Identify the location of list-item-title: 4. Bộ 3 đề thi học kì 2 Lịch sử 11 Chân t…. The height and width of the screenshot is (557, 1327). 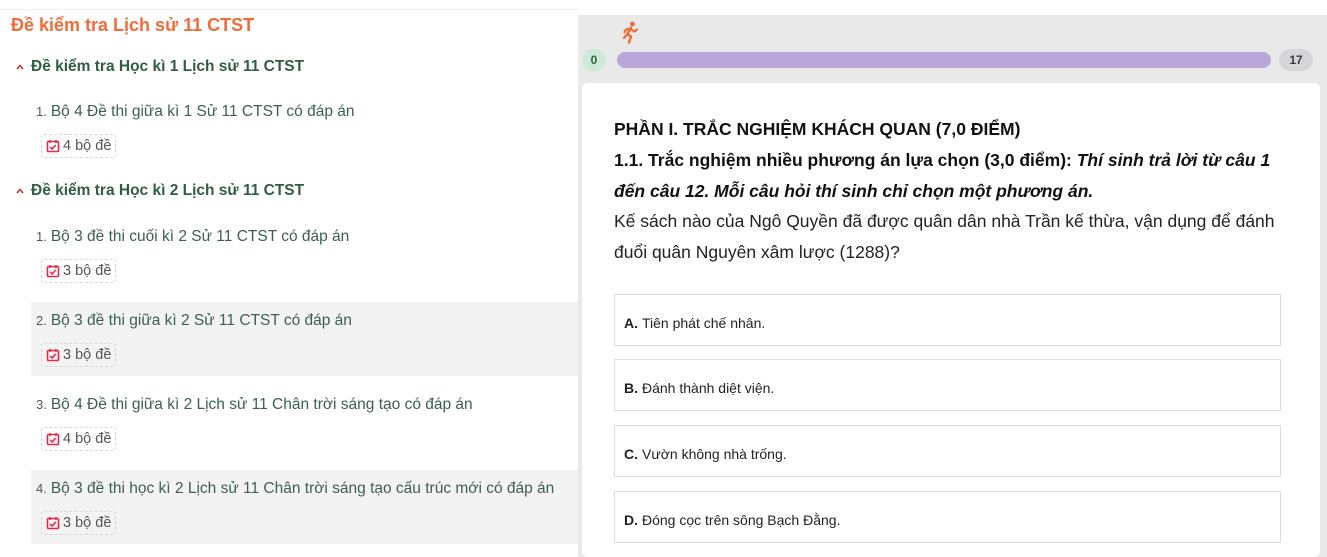
(295, 489).